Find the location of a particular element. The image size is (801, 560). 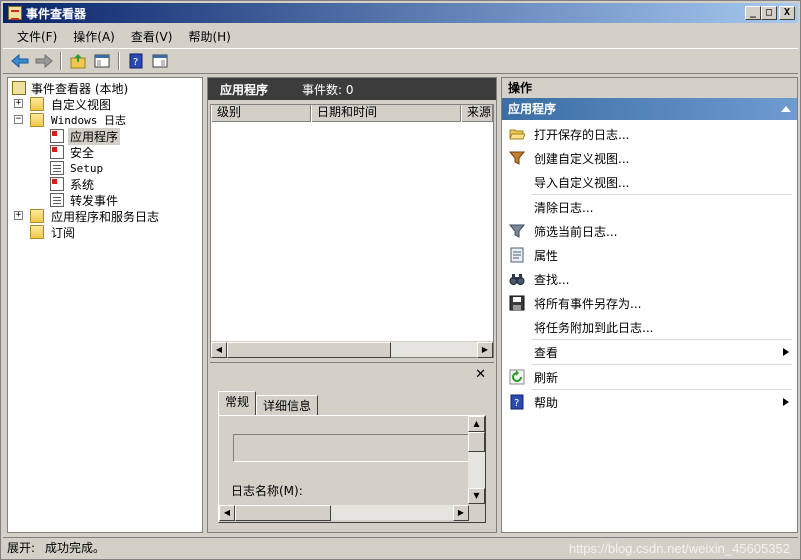

menu-file: 文件(F) is located at coordinates (37, 36).